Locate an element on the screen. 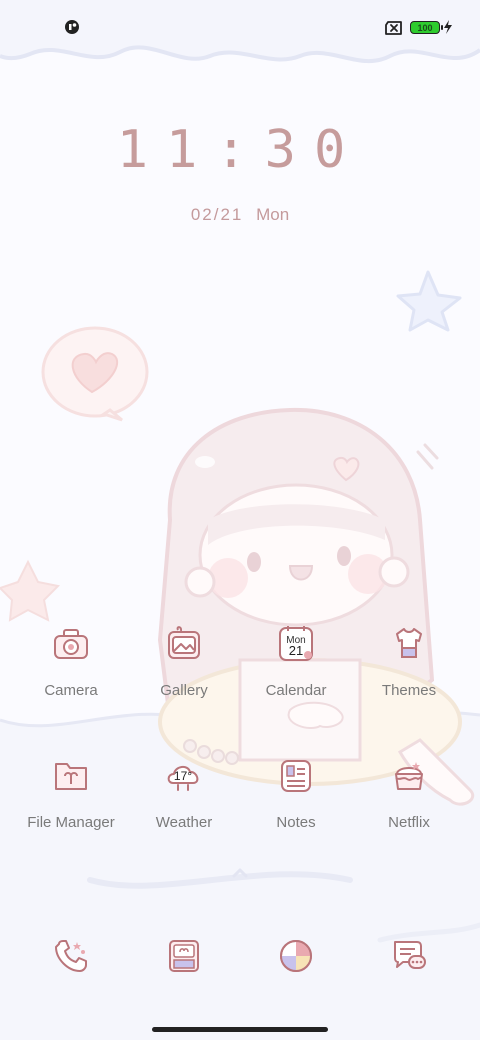 The height and width of the screenshot is (1040, 480). battery-indicator: 100 is located at coordinates (426, 27).